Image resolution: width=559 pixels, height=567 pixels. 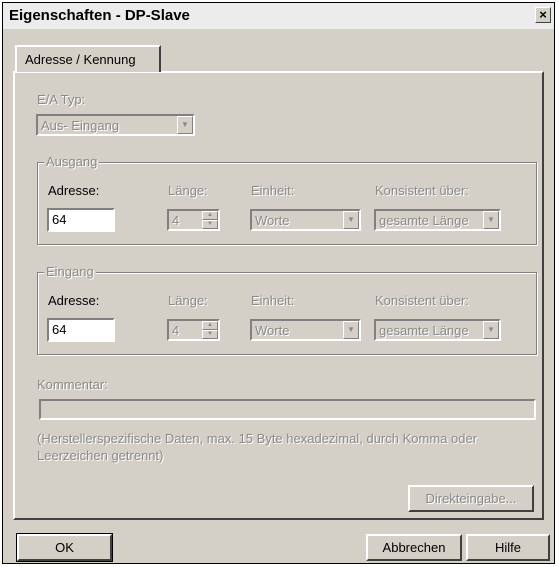 What do you see at coordinates (543, 15) in the screenshot?
I see `close-icon: ×` at bounding box center [543, 15].